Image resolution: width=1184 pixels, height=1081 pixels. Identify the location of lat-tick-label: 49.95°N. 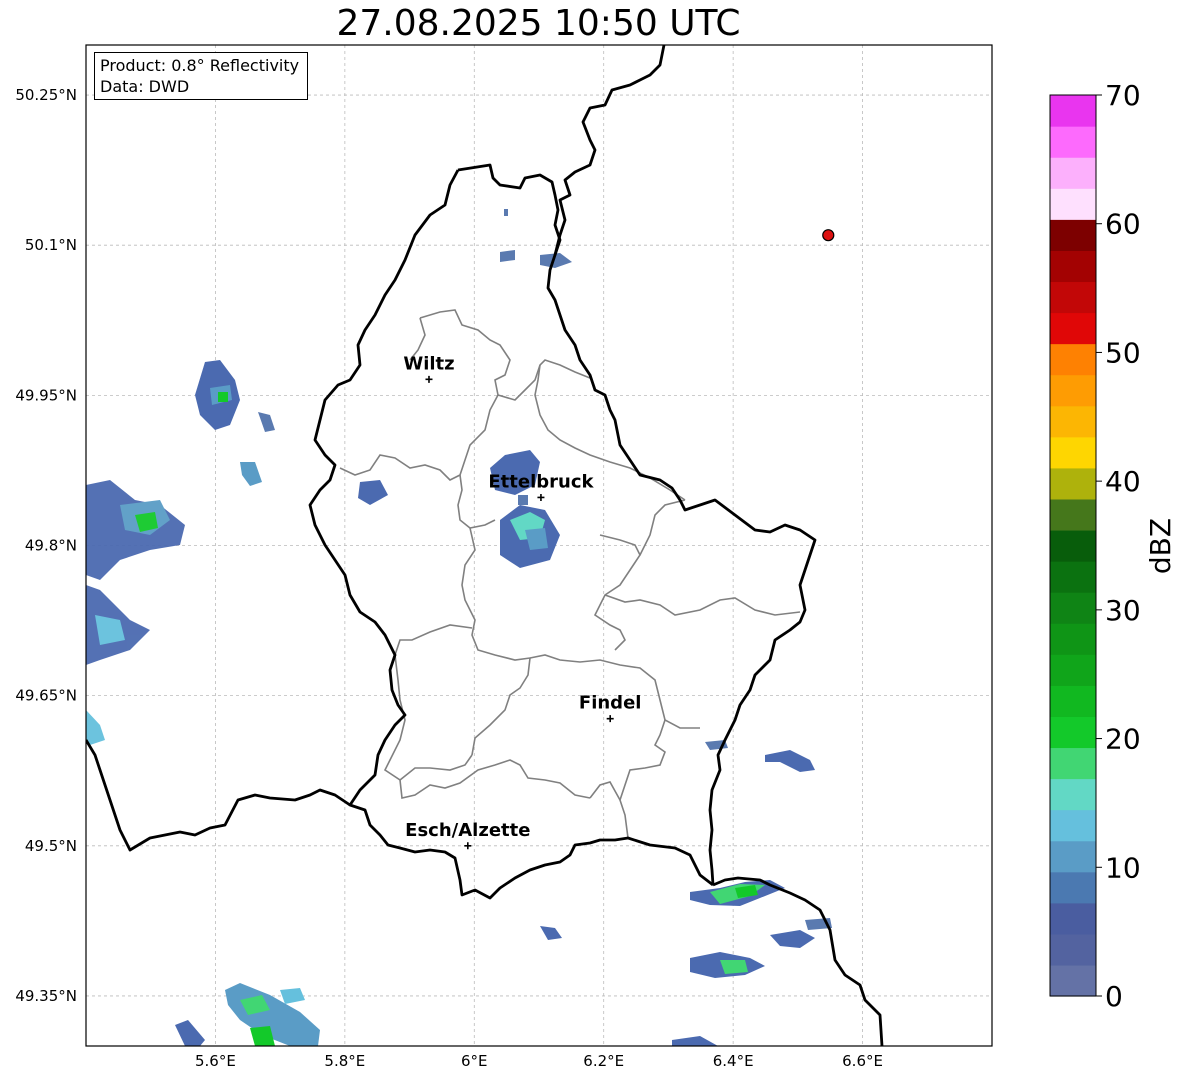
(46, 395).